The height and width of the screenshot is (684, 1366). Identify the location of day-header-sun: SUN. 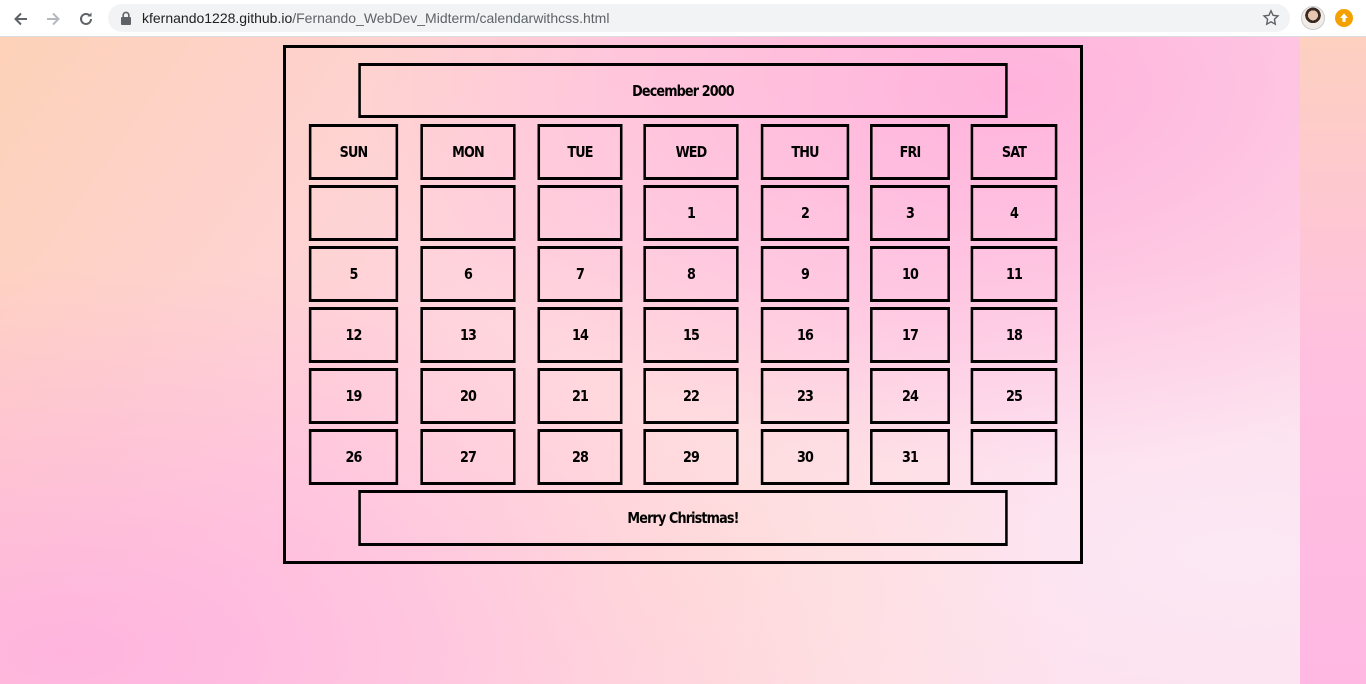
(353, 152).